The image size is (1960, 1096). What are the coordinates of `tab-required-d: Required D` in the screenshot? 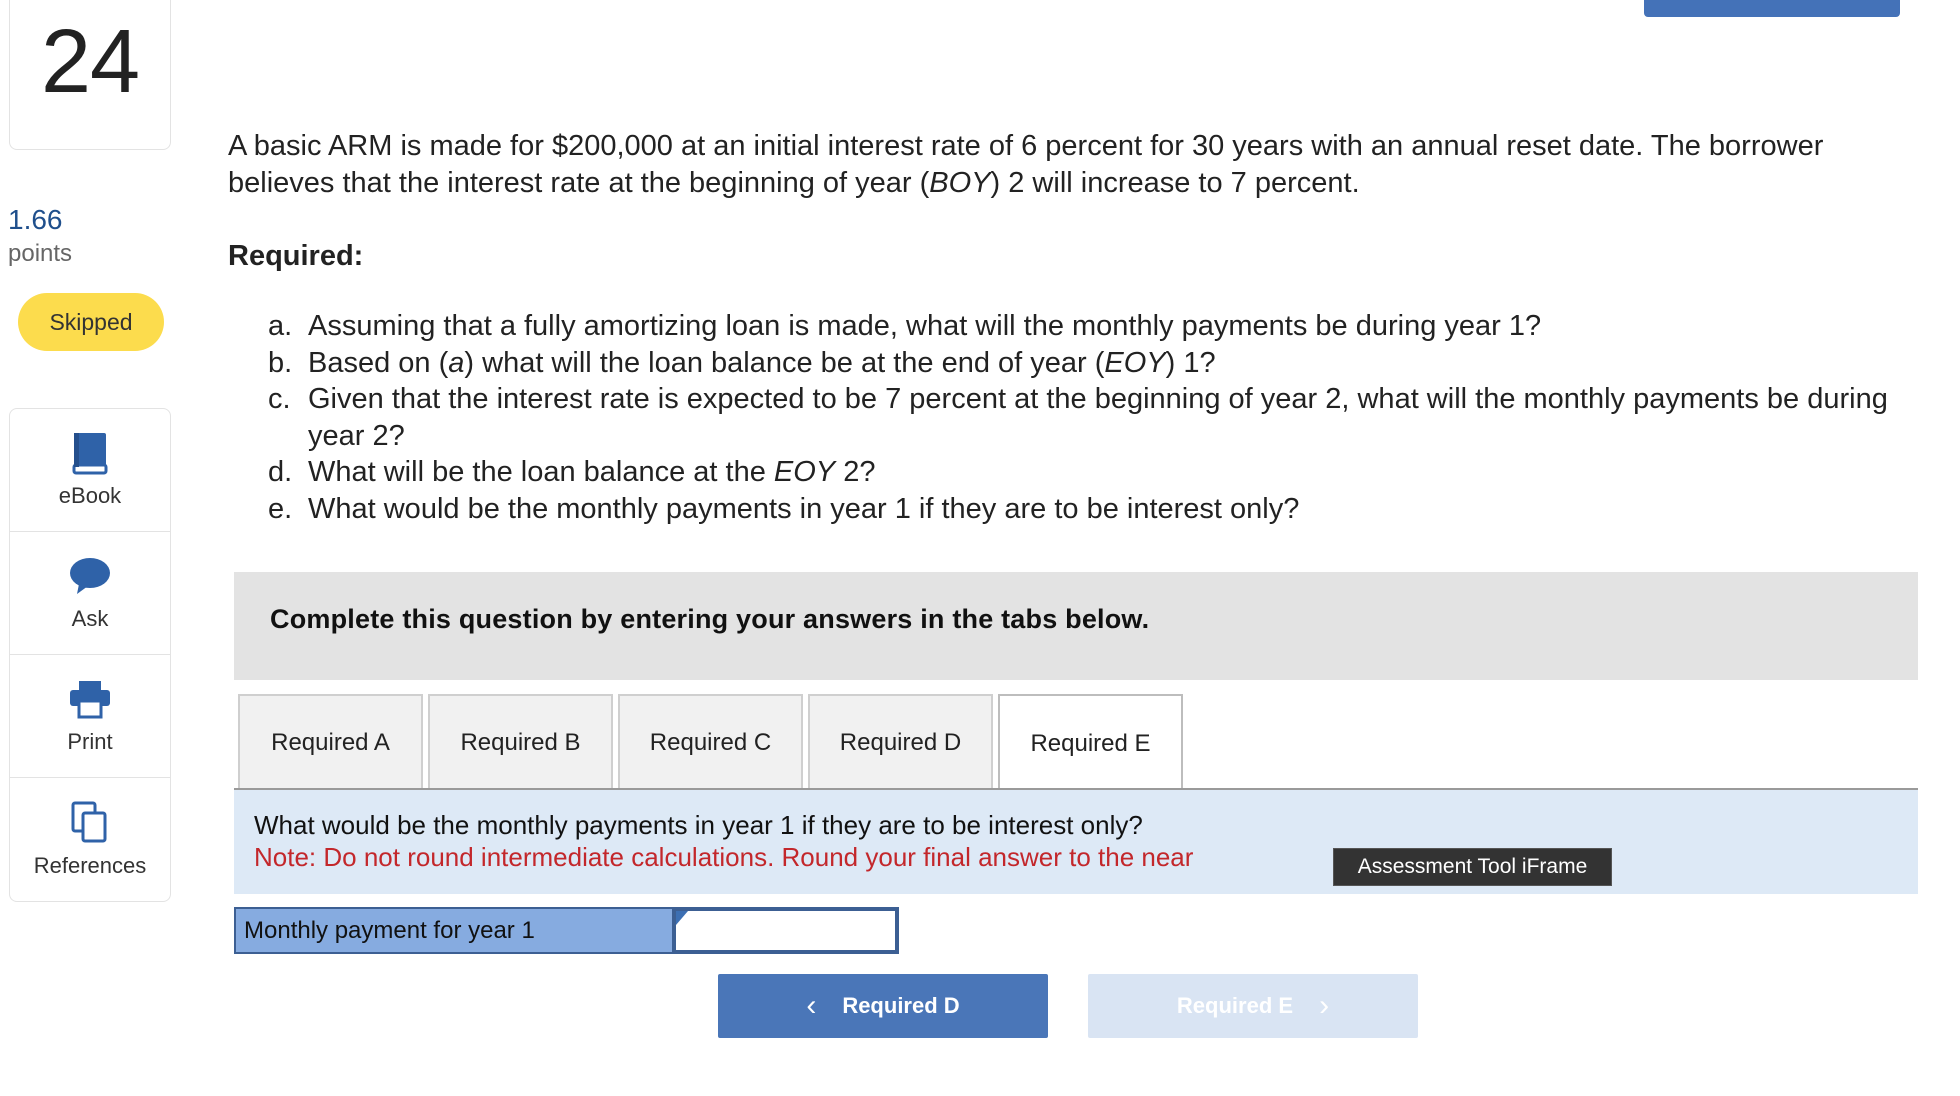 It's located at (900, 741).